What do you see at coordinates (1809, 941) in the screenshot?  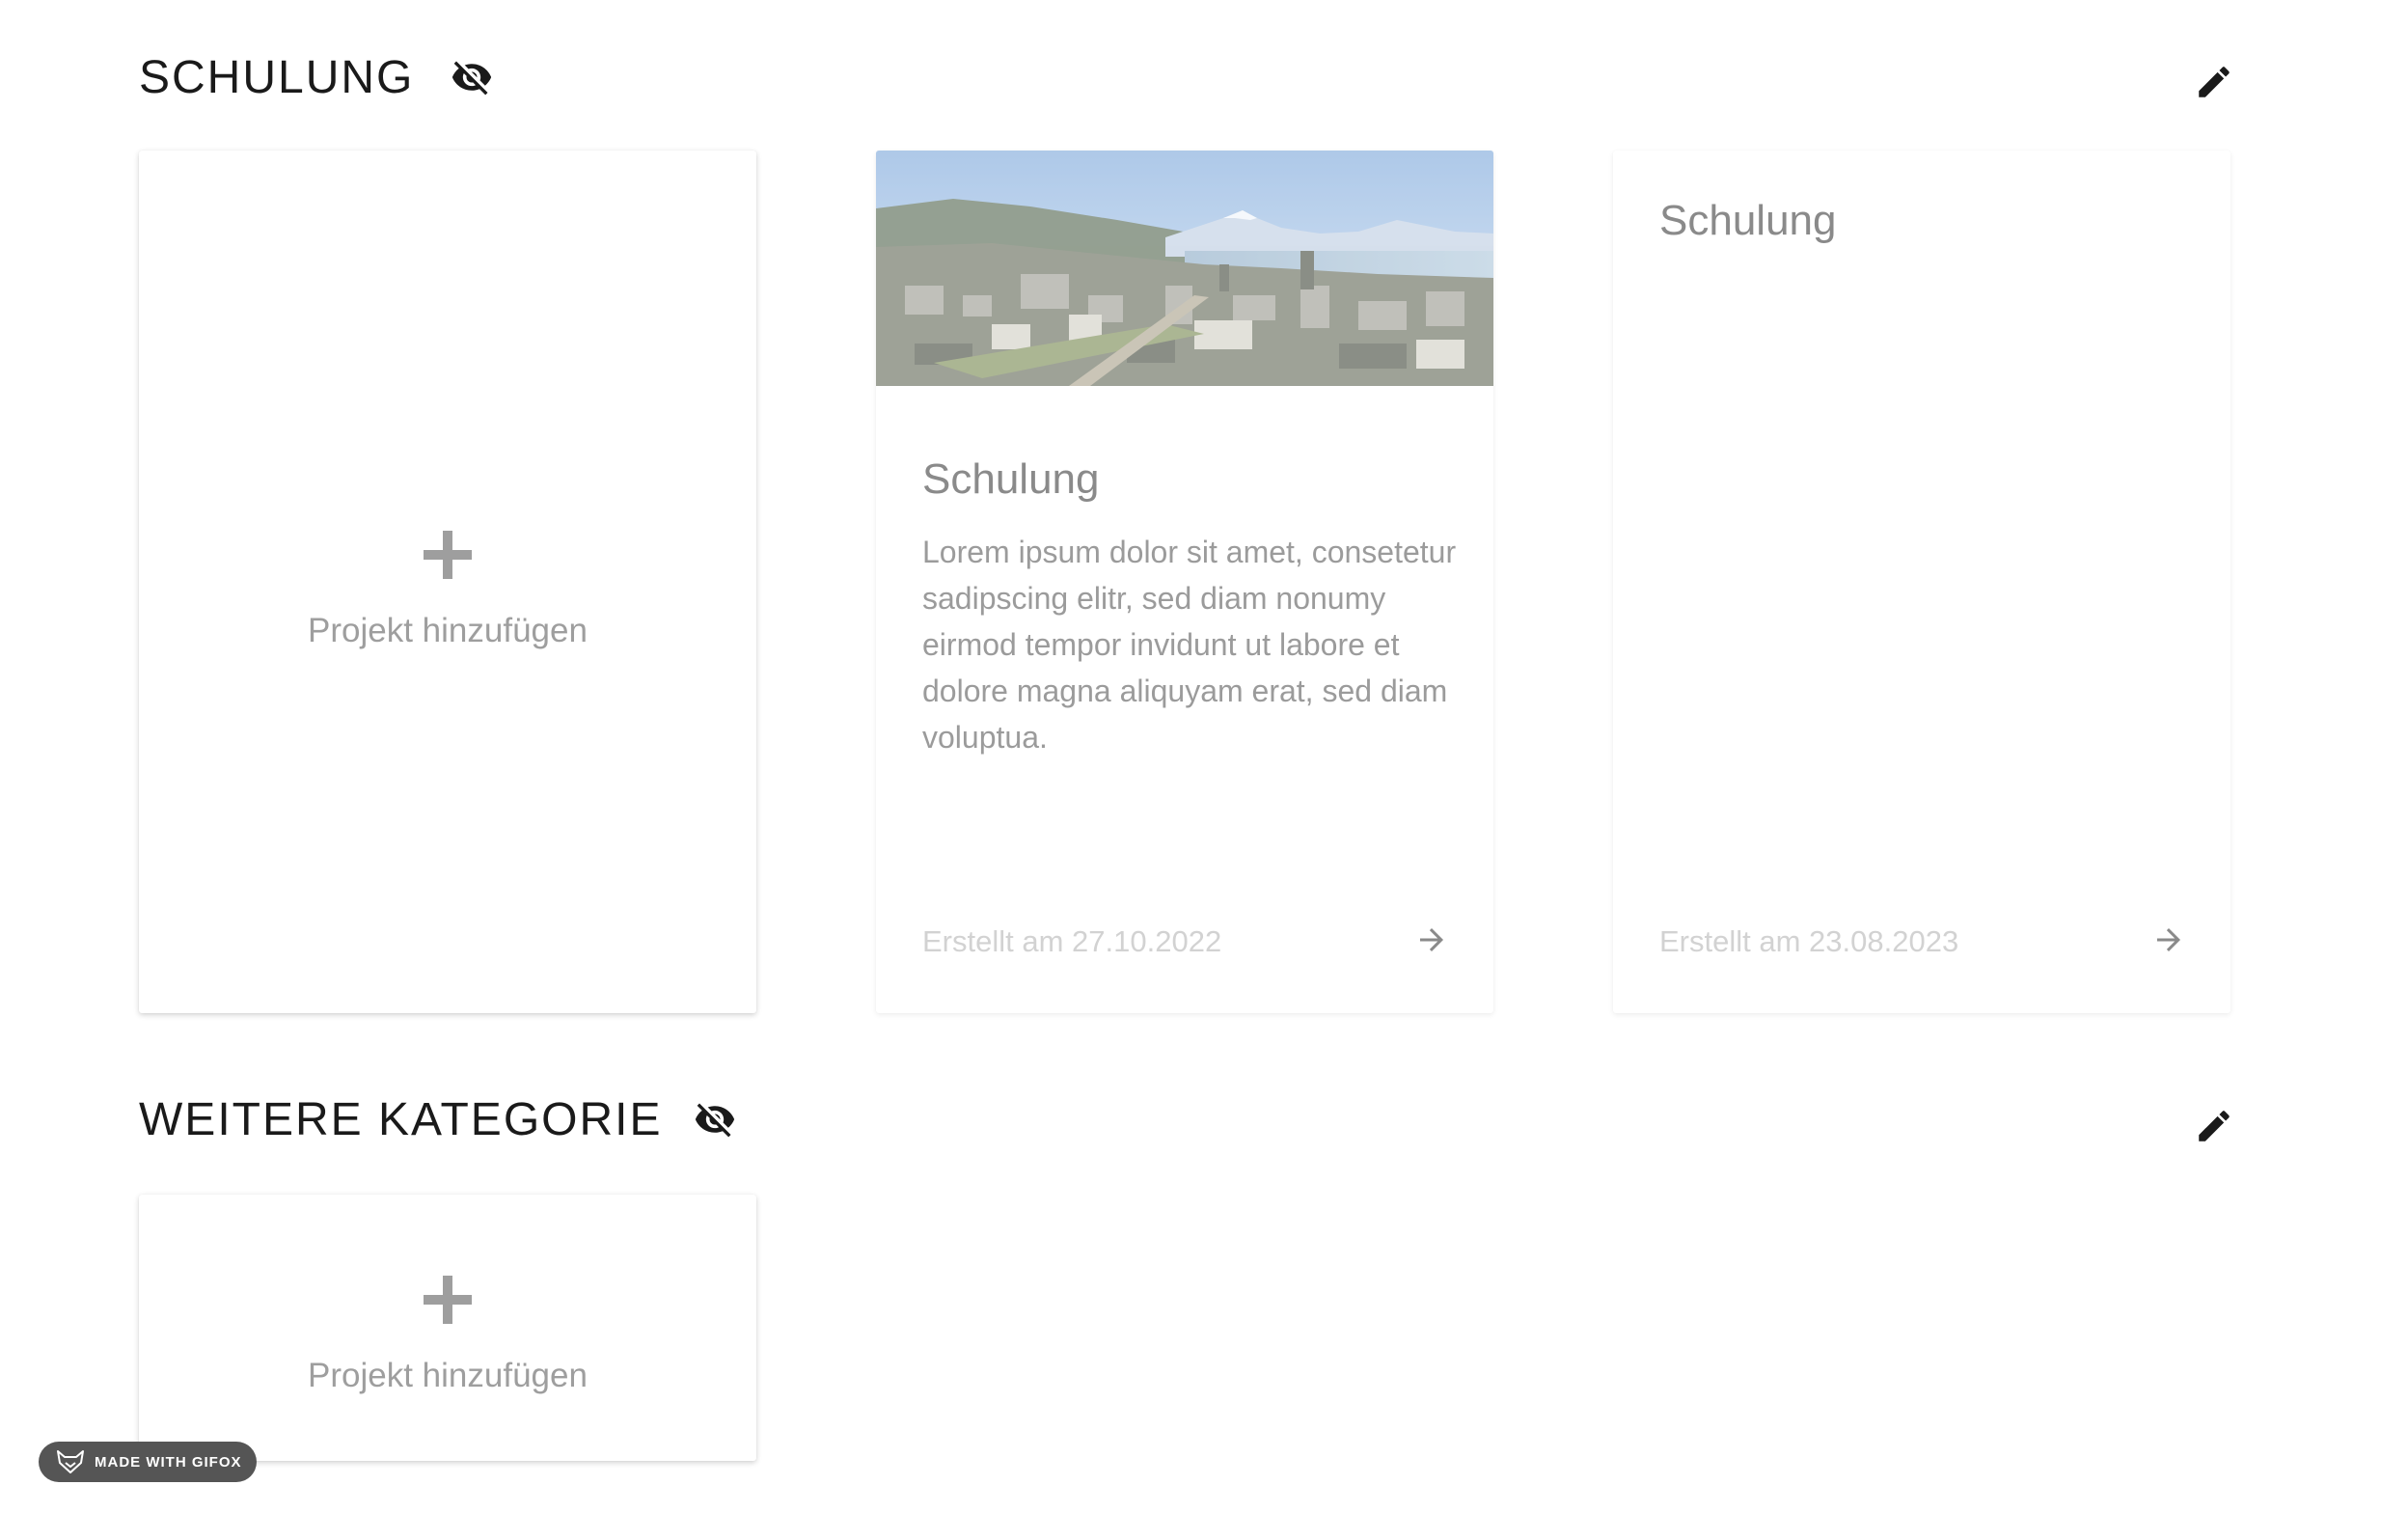 I see `project-created-date: Erstellt am 23.08.2023` at bounding box center [1809, 941].